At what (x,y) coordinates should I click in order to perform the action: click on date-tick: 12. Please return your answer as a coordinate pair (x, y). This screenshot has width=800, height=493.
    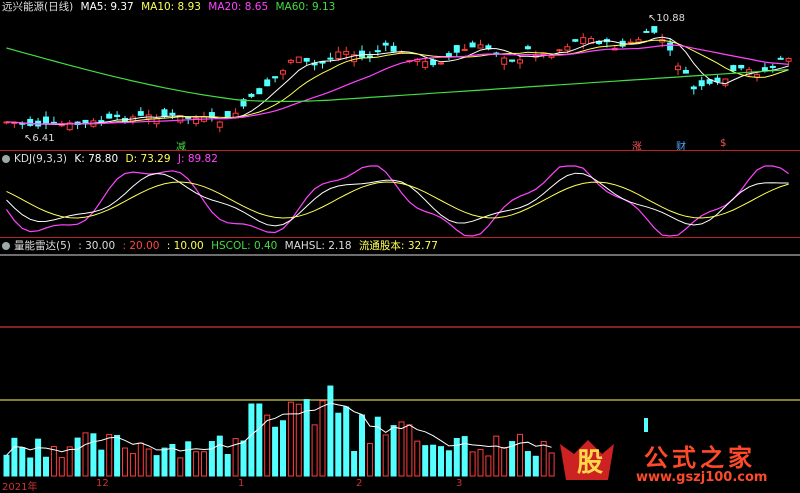
    Looking at the image, I should click on (102, 483).